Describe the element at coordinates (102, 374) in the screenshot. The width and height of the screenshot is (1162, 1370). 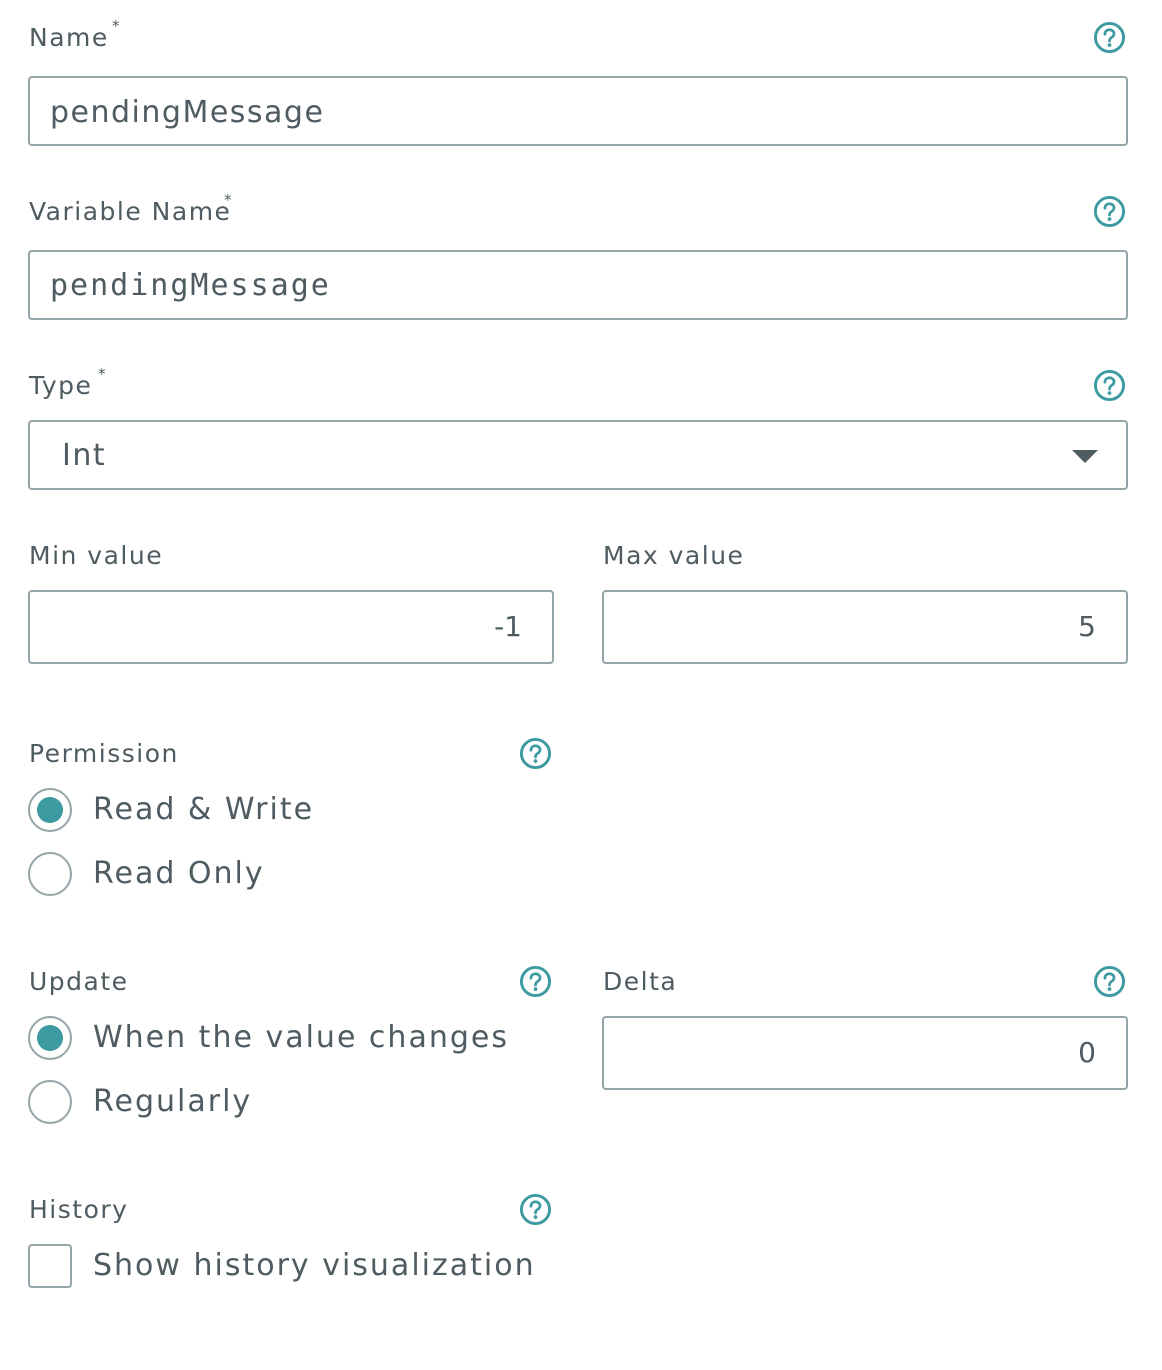
I see `type-required-mark: *` at that location.